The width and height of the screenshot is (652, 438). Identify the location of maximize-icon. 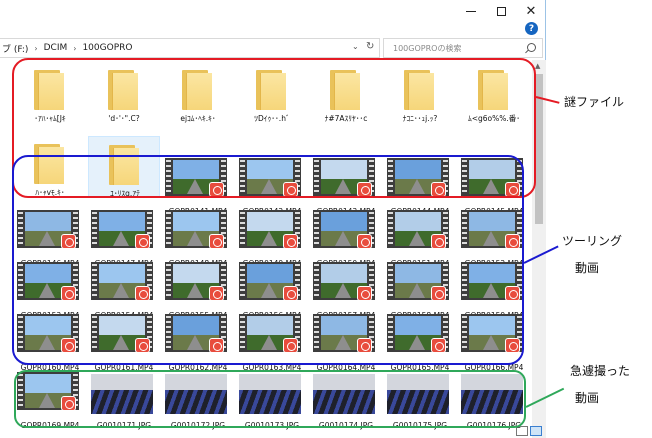
(501, 11).